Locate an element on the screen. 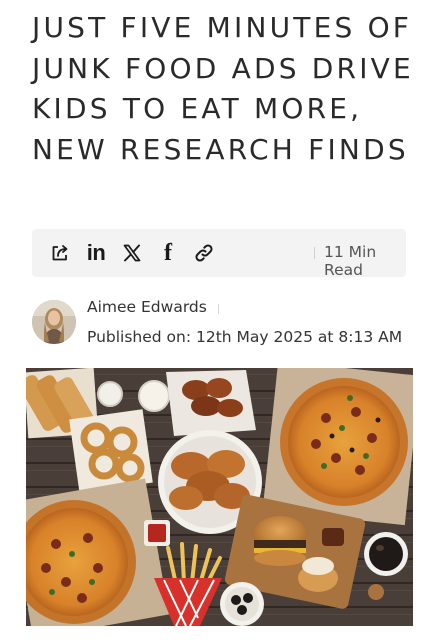 This screenshot has width=431, height=640. author-divider is located at coordinates (218, 309).